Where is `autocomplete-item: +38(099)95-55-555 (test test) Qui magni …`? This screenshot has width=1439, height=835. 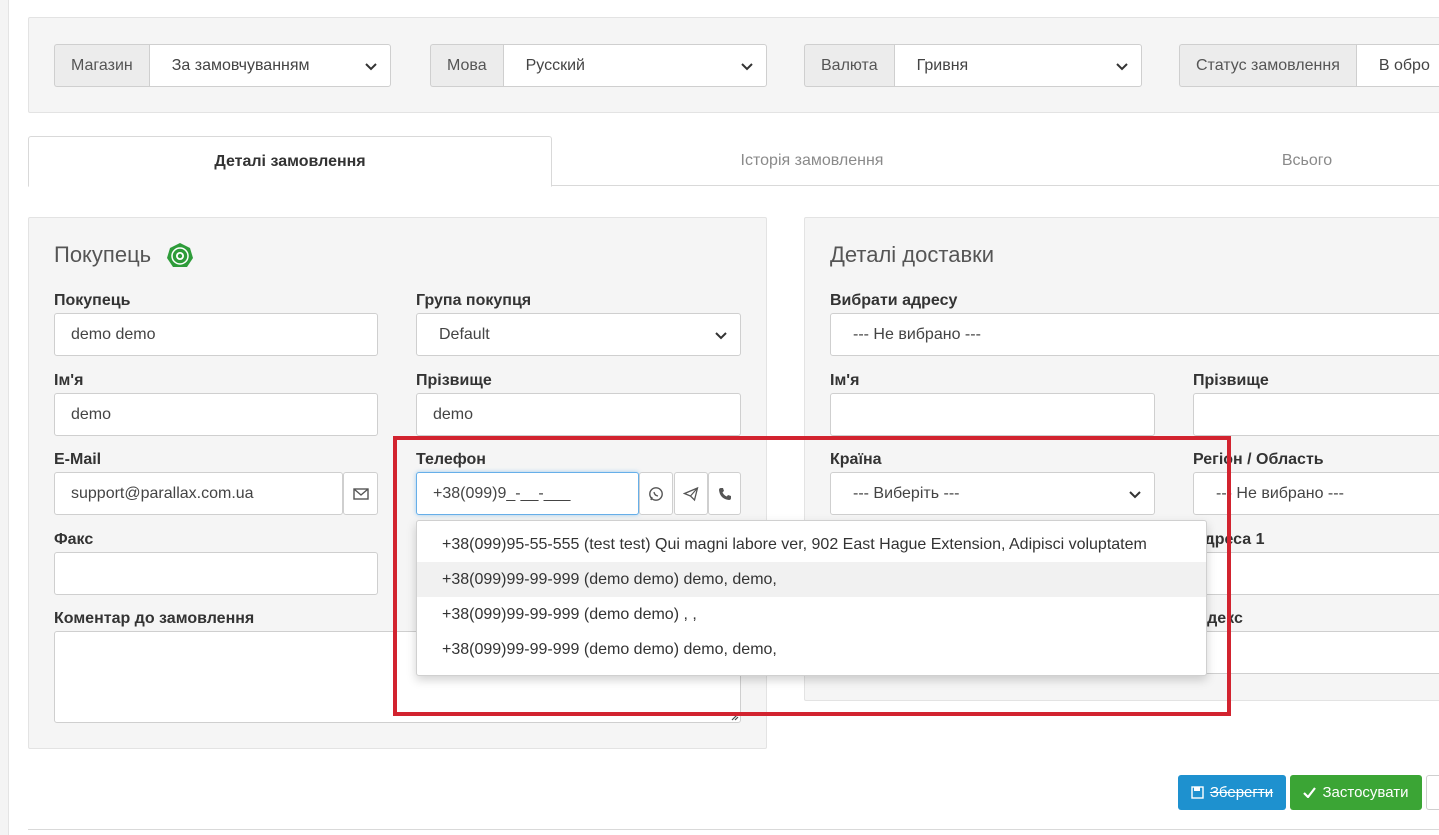
autocomplete-item: +38(099)95-55-555 (test test) Qui magni … is located at coordinates (811, 544).